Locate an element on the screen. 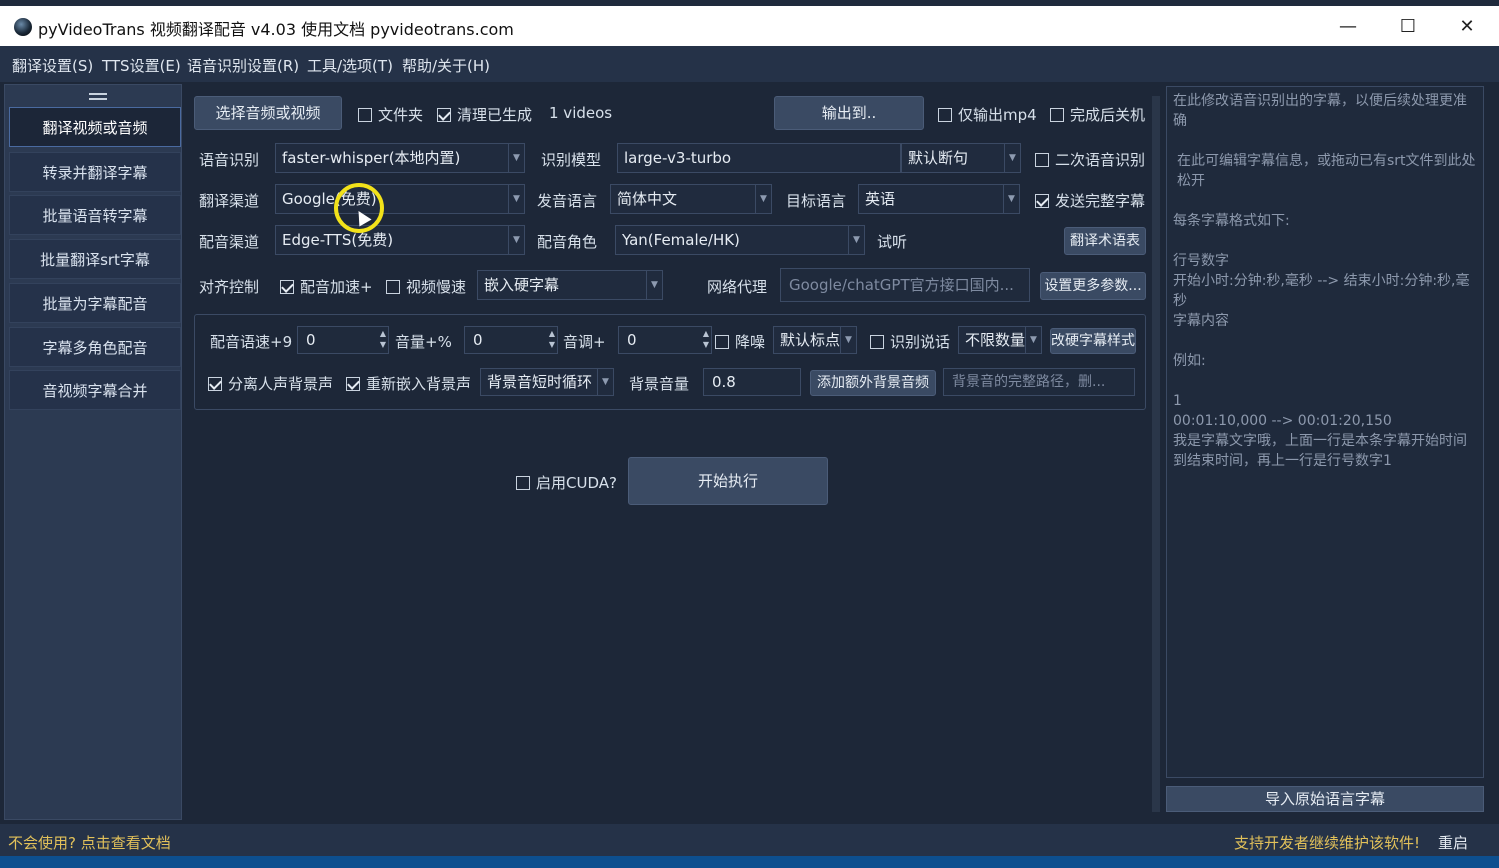 The image size is (1499, 868). menu-asr-settings: 语音识别设置(R) is located at coordinates (243, 65).